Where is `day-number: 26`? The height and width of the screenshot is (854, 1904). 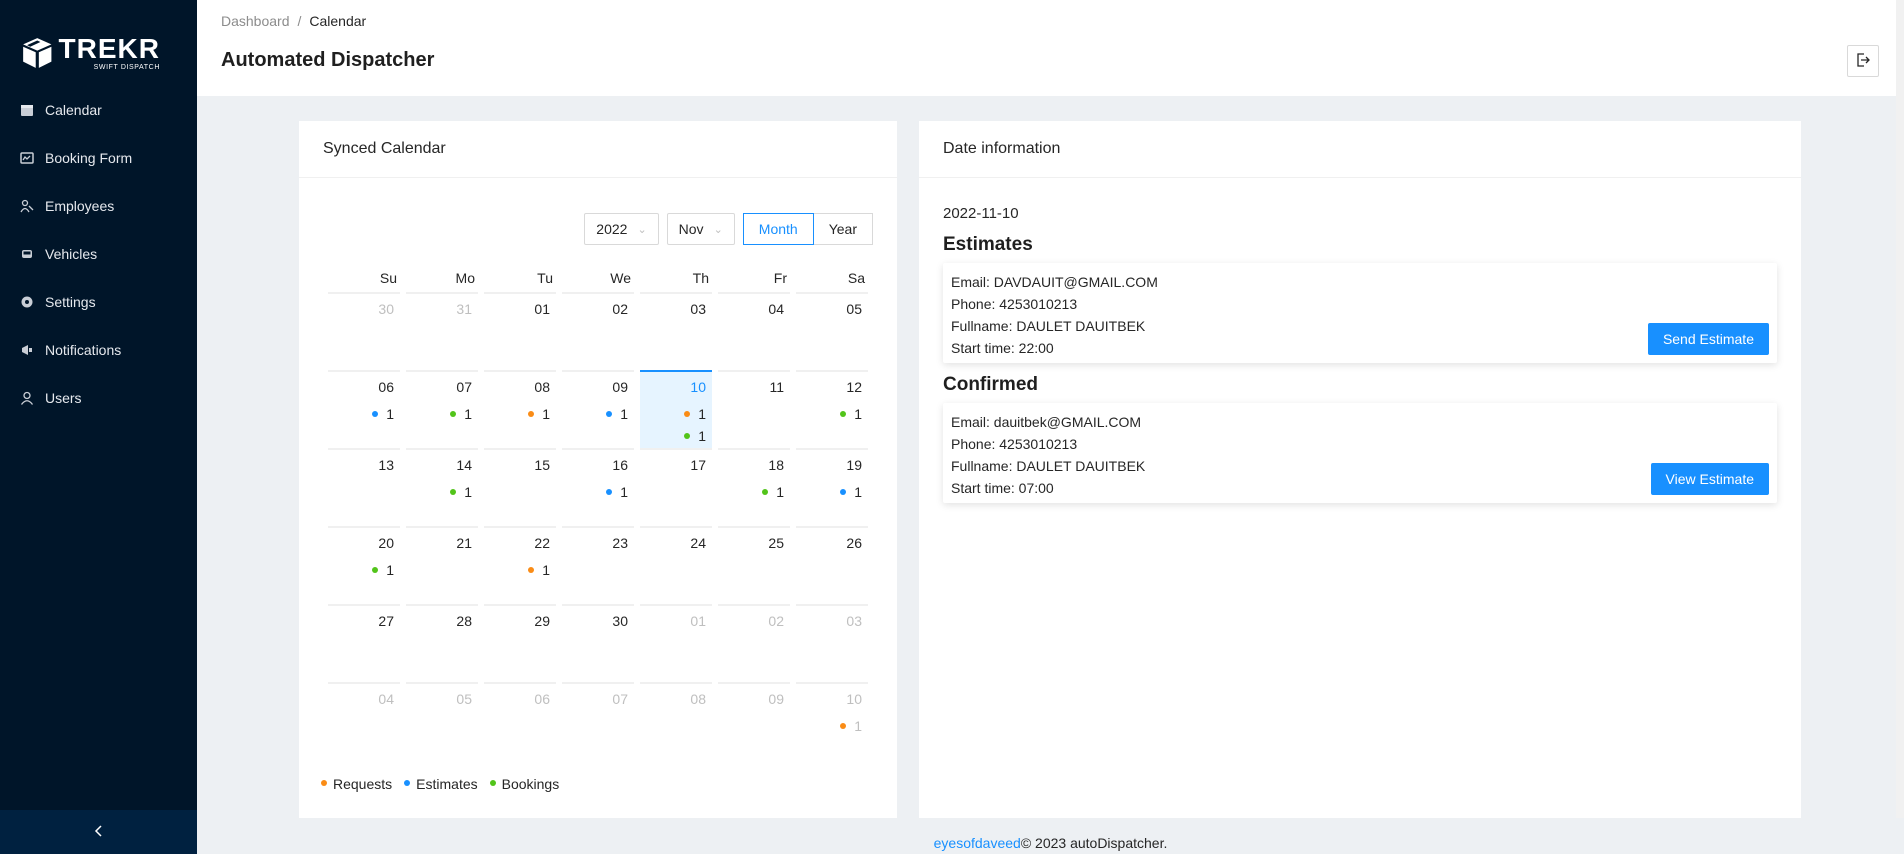
day-number: 26 is located at coordinates (854, 543).